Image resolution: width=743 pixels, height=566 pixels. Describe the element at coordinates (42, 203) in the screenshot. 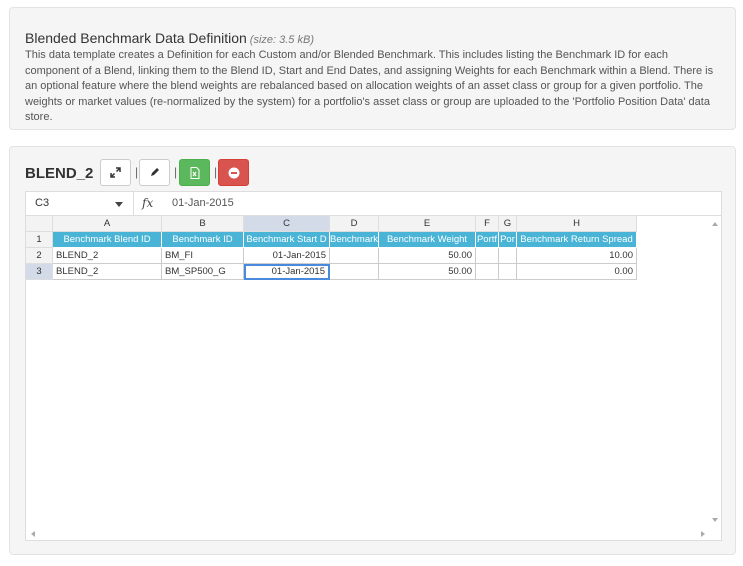

I see `cell-reference-value: C3` at that location.